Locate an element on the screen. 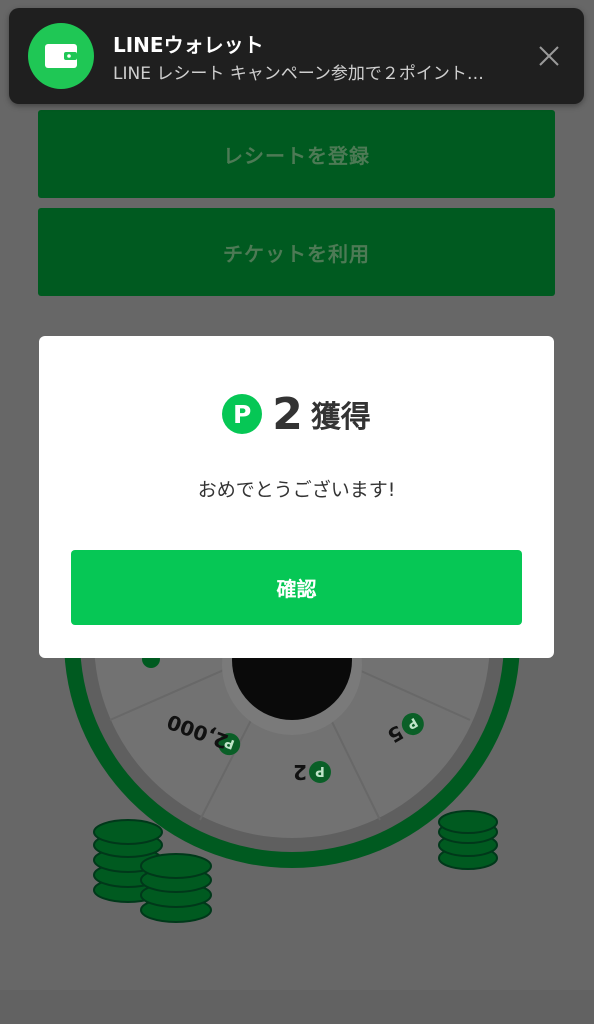 The width and height of the screenshot is (594, 1024). coin-stack-right is located at coordinates (468, 840).